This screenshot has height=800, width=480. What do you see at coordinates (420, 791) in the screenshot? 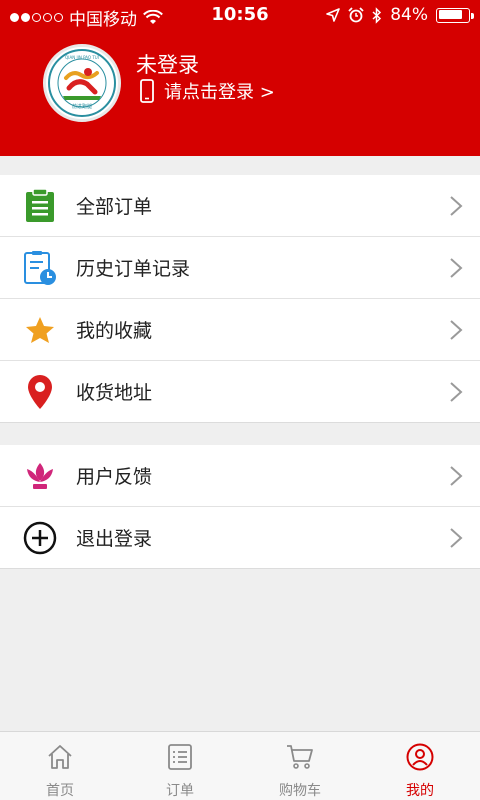
I see `tab-label: 我的` at bounding box center [420, 791].